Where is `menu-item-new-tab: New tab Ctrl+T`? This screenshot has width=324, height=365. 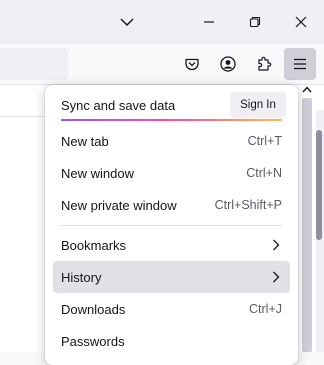 menu-item-new-tab: New tab Ctrl+T is located at coordinates (171, 141).